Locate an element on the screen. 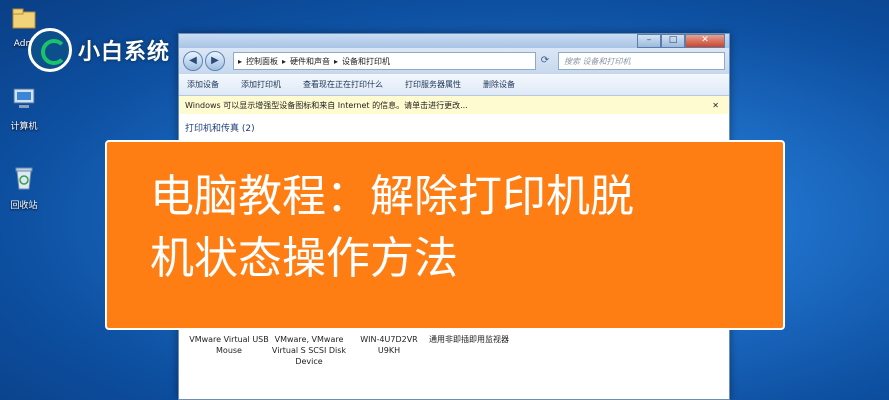 This screenshot has width=889, height=400. address-field: ▸ 控制面板 ▸ 硬件和声音 ▸ 设备和打印机 is located at coordinates (384, 61).